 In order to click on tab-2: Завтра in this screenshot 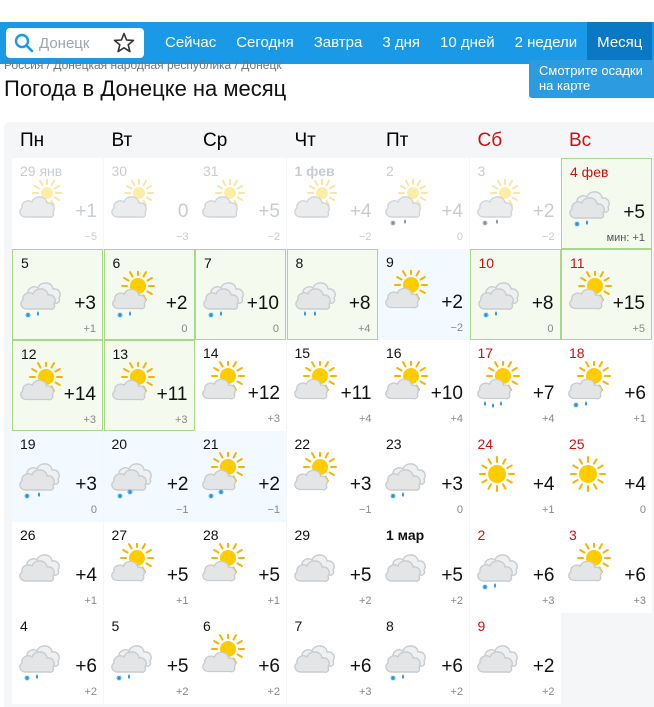, I will do `click(338, 43)`.